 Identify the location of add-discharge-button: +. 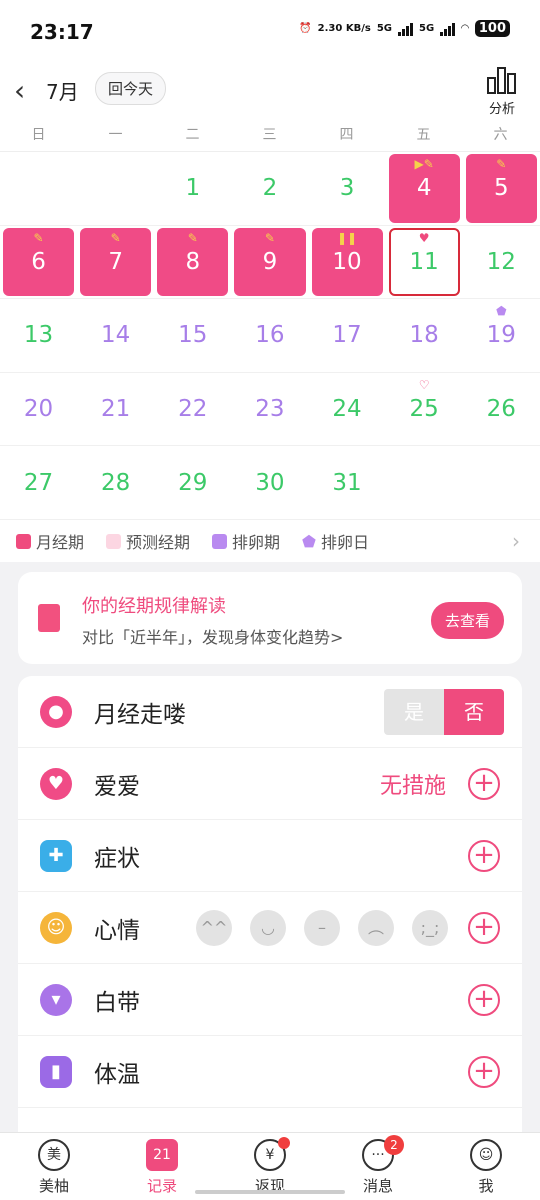
(484, 999).